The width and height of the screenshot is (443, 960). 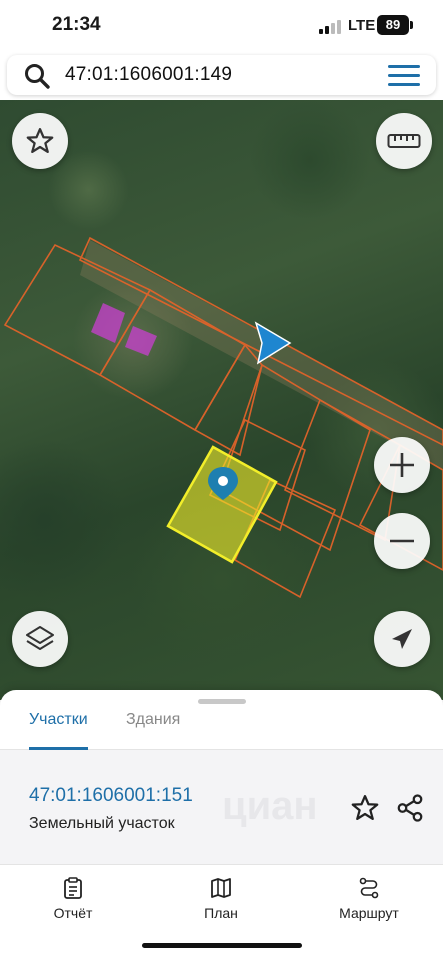 What do you see at coordinates (369, 888) in the screenshot?
I see `route-icon` at bounding box center [369, 888].